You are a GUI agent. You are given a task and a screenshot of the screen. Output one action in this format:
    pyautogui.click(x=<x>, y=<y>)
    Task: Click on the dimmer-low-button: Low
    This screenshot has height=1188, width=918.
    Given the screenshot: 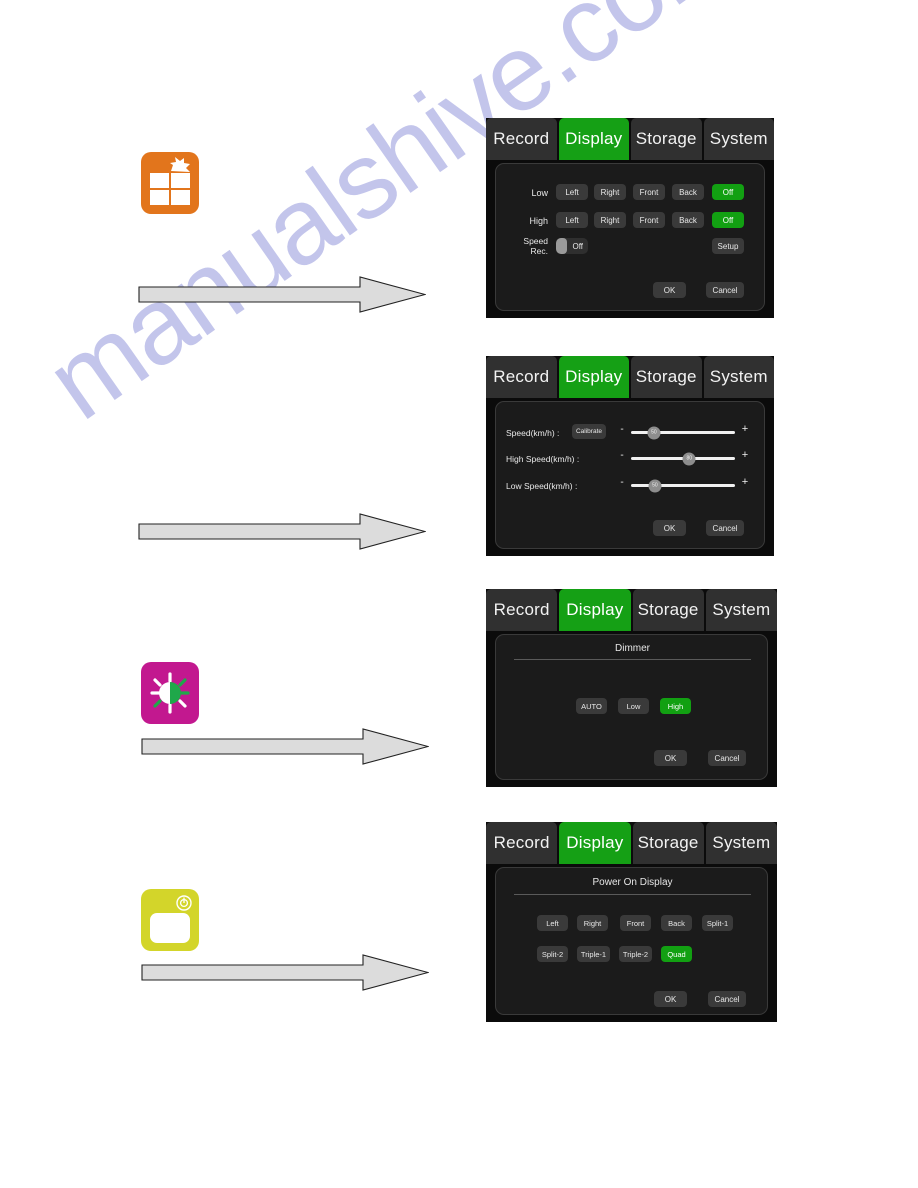 What is the action you would take?
    pyautogui.click(x=633, y=706)
    